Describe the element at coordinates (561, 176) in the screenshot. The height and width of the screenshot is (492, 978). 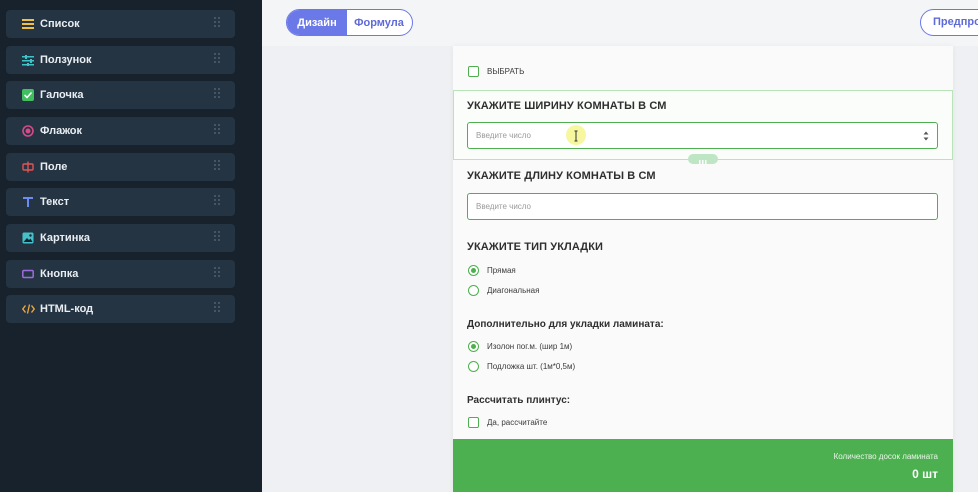
I see `length-question-title: УКАЖИТЕ ДЛИНУ КОМНАТЫ В СМ` at that location.